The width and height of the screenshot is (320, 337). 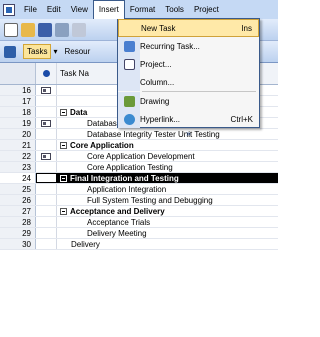 I want to click on info-icon, so click(x=46, y=73).